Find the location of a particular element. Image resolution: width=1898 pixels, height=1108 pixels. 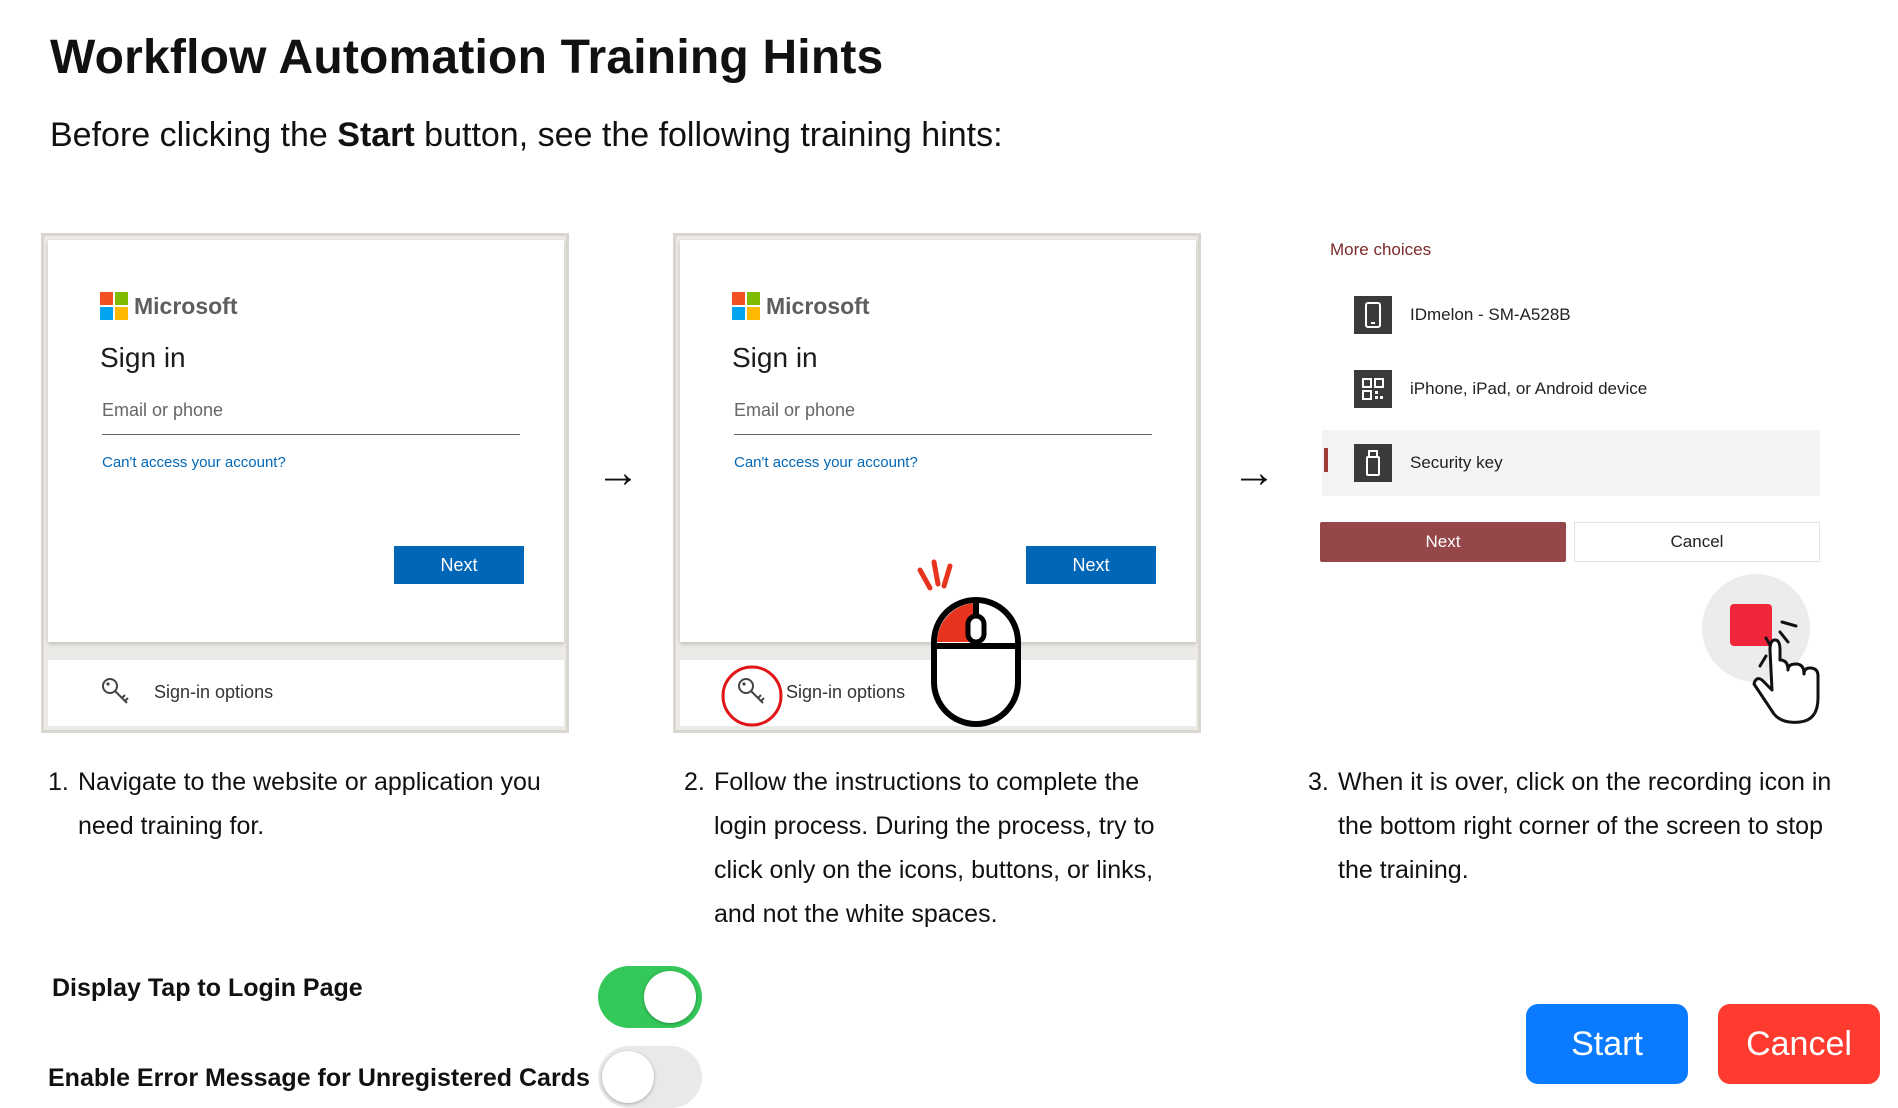

selection-indicator is located at coordinates (1326, 460).